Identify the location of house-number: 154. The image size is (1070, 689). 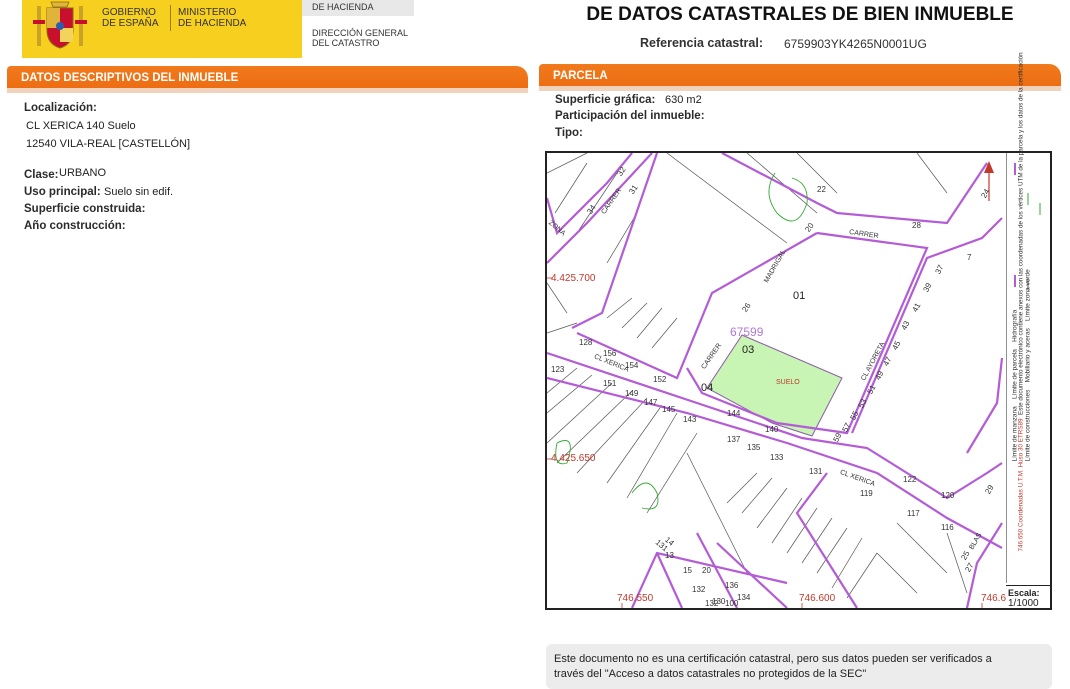
(632, 365).